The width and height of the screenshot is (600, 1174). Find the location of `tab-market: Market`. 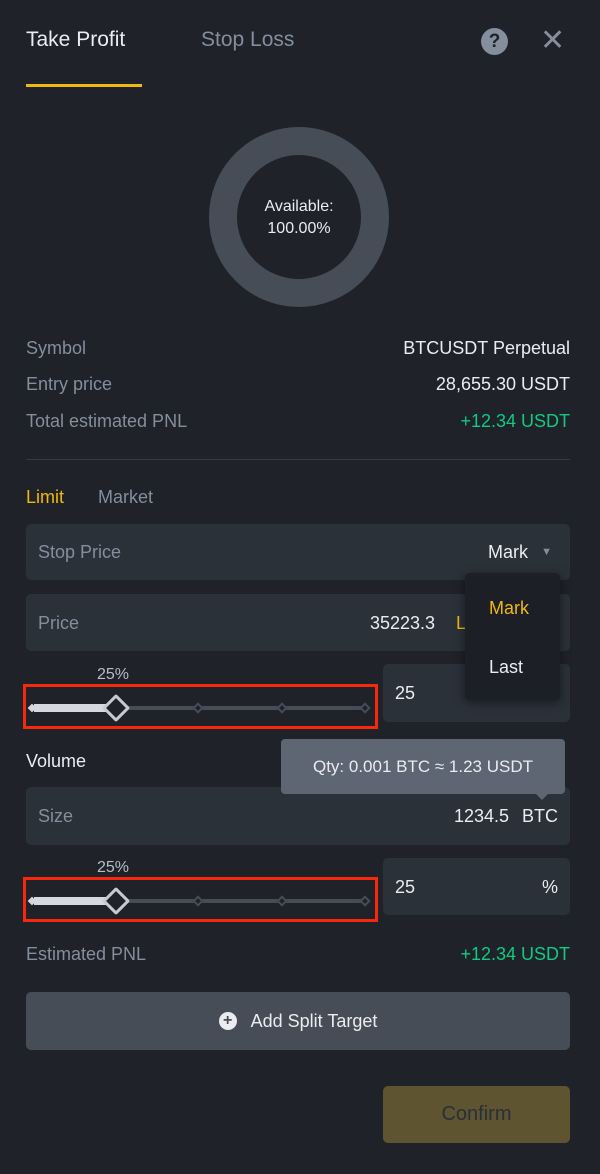

tab-market: Market is located at coordinates (125, 497).